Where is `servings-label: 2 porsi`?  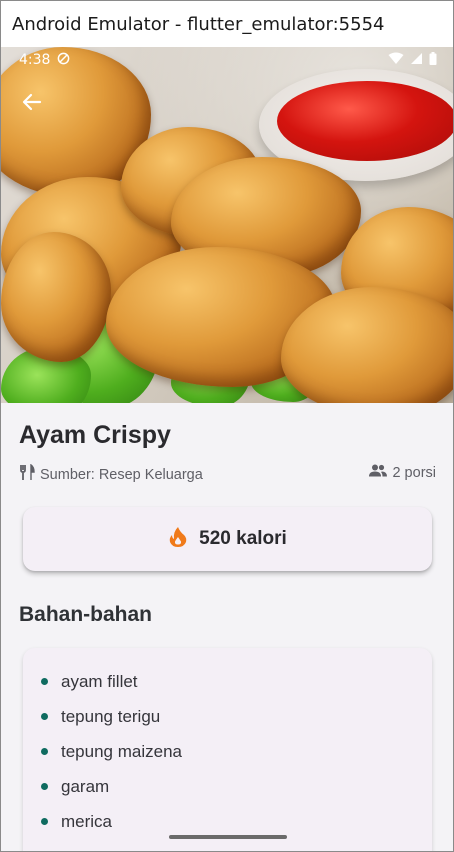 servings-label: 2 porsi is located at coordinates (414, 472).